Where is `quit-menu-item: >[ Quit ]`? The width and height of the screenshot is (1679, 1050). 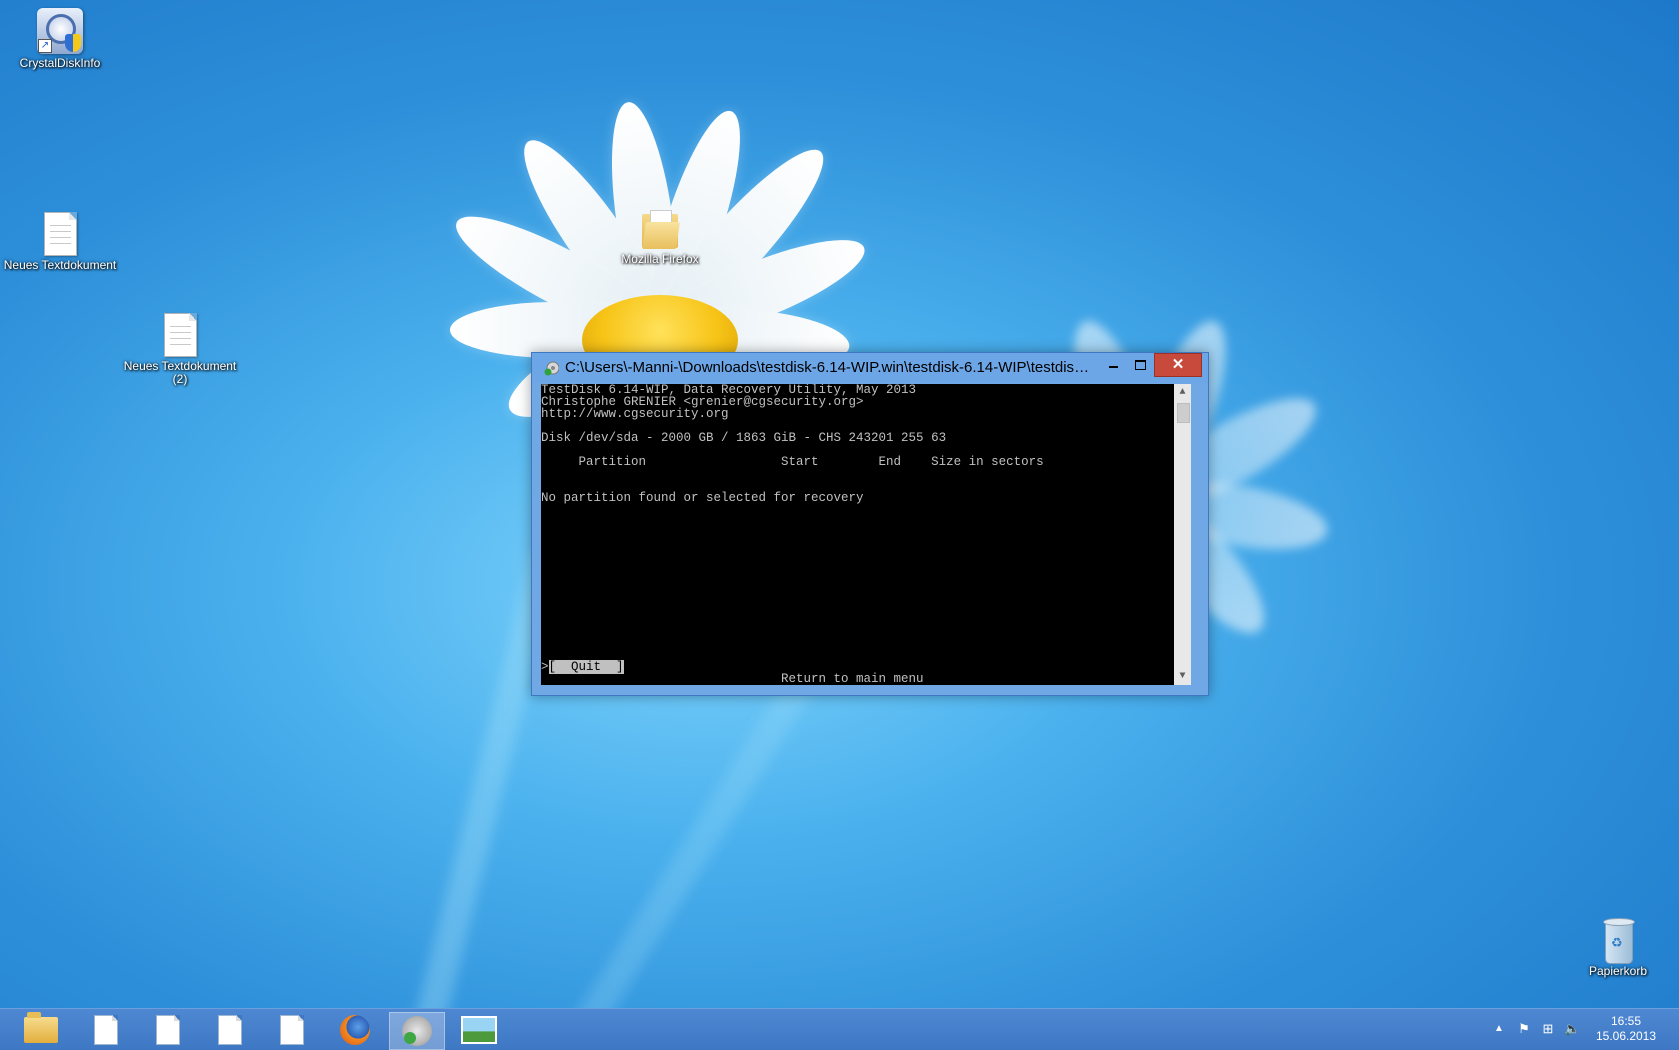
quit-menu-item: >[ Quit ] is located at coordinates (582, 667).